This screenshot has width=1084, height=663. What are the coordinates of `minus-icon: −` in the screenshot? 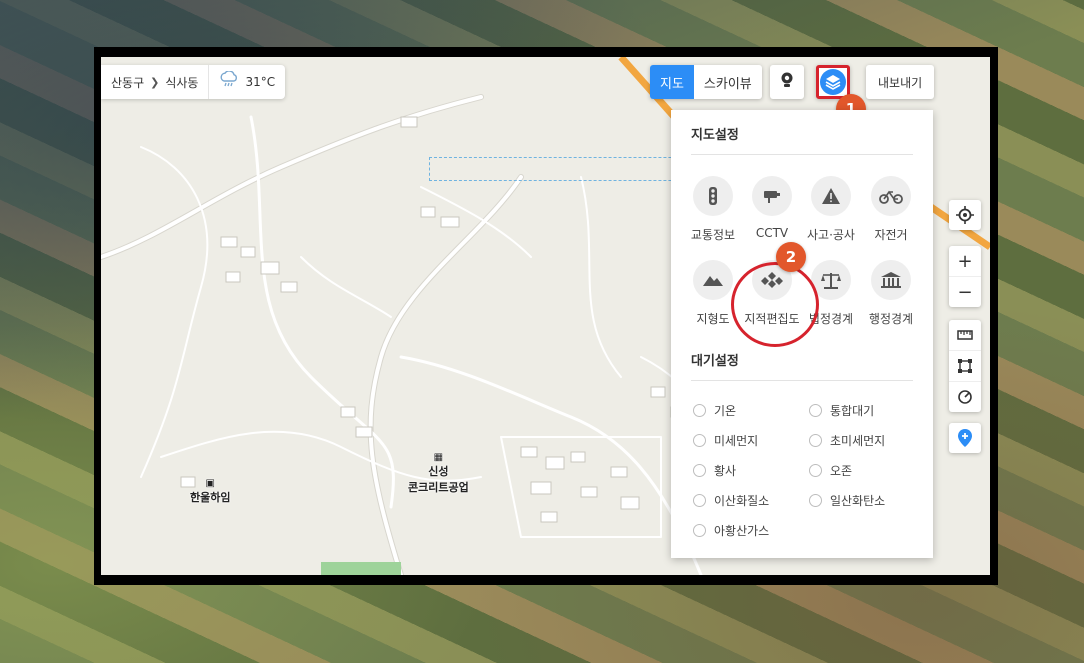 It's located at (965, 292).